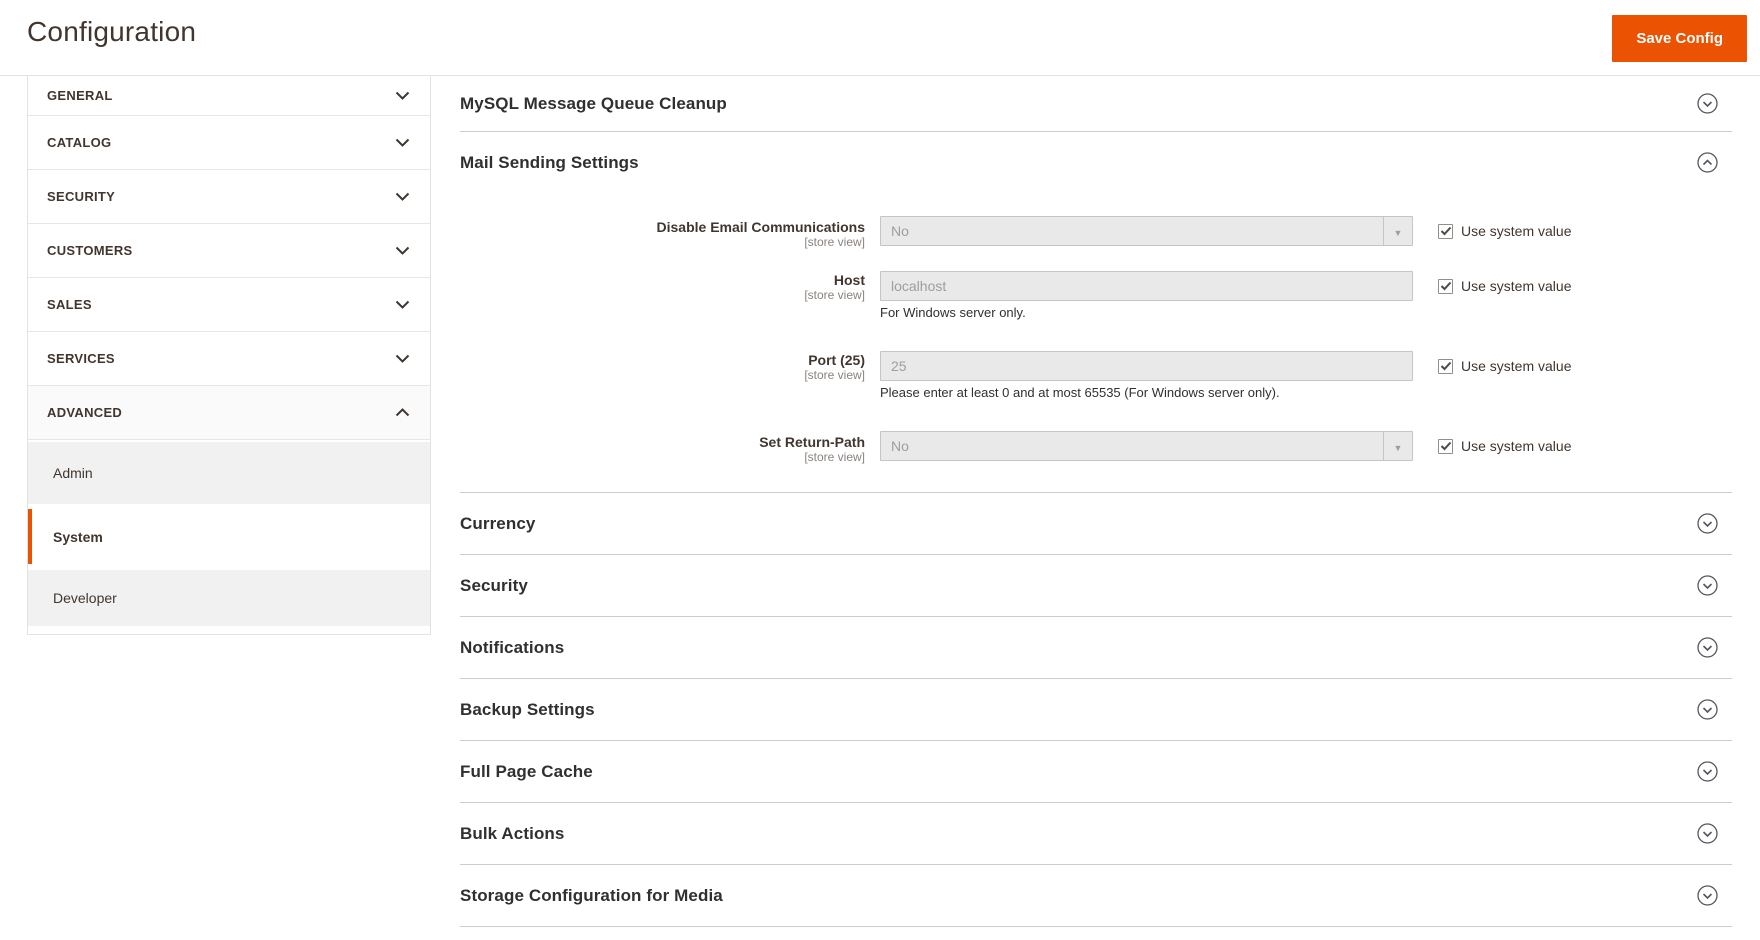 Image resolution: width=1760 pixels, height=940 pixels. Describe the element at coordinates (229, 473) in the screenshot. I see `sidebar-subitem-admin: Admin` at that location.